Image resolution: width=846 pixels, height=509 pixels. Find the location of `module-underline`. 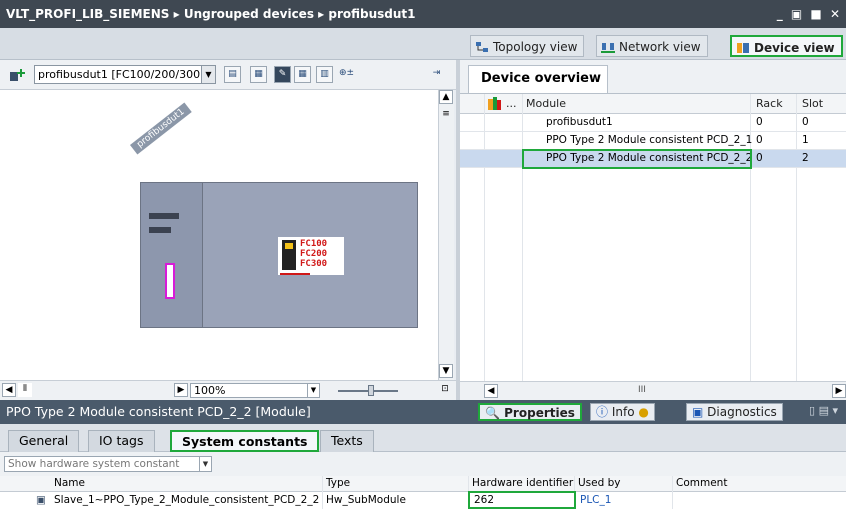

module-underline is located at coordinates (295, 274).